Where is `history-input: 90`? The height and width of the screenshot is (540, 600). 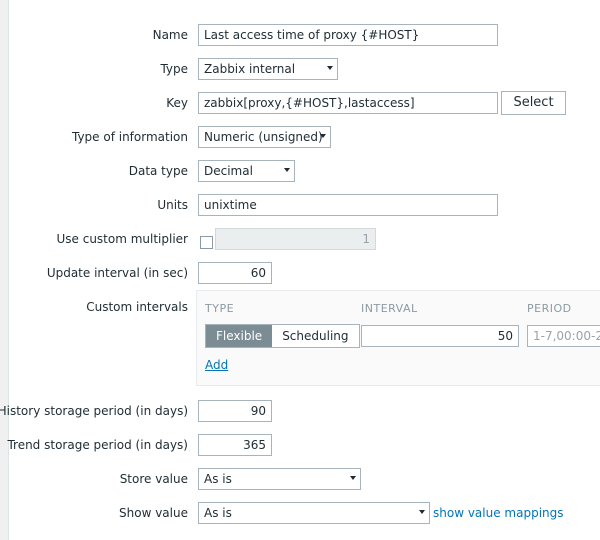 history-input: 90 is located at coordinates (235, 411).